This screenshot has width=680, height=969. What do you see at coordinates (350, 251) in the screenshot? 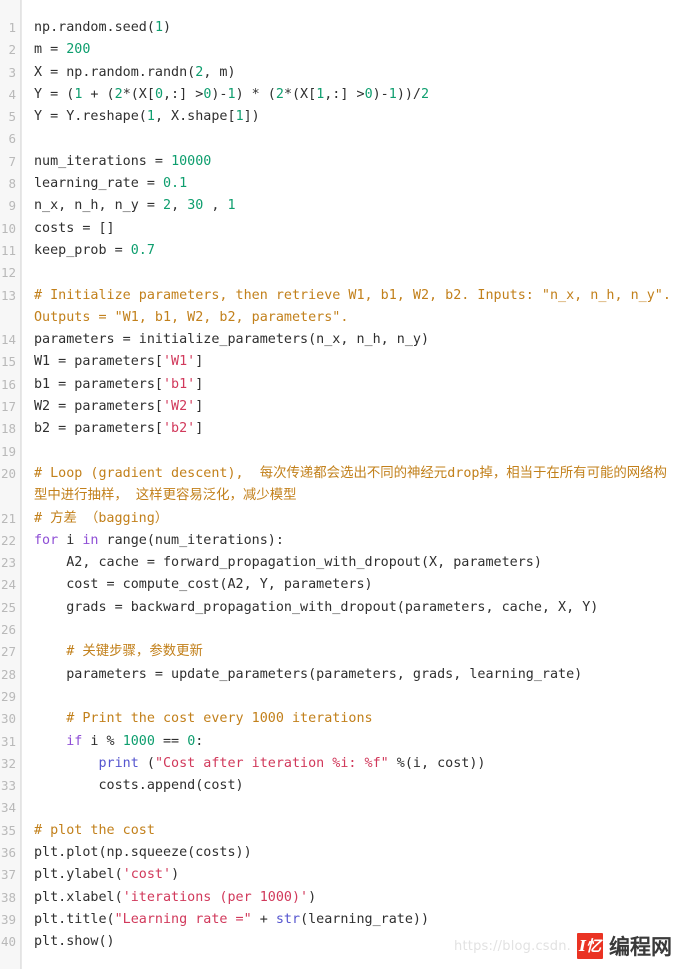
I see `line-content: keep_prob = 0.7` at bounding box center [350, 251].